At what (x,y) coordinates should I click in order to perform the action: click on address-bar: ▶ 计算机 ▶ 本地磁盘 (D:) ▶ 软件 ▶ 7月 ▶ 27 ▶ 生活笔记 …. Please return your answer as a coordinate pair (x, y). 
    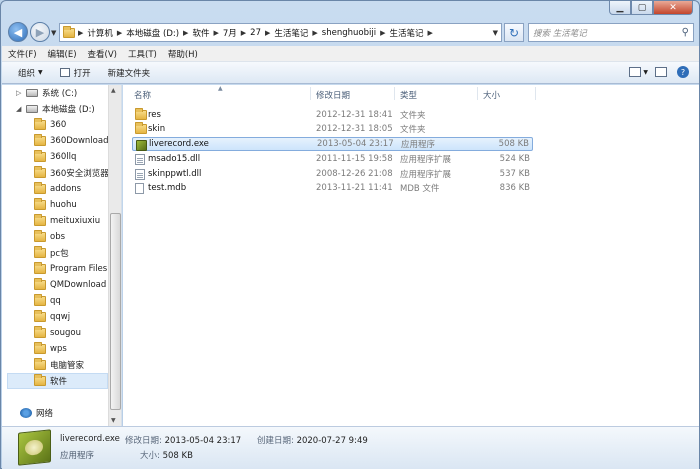
    Looking at the image, I should click on (280, 32).